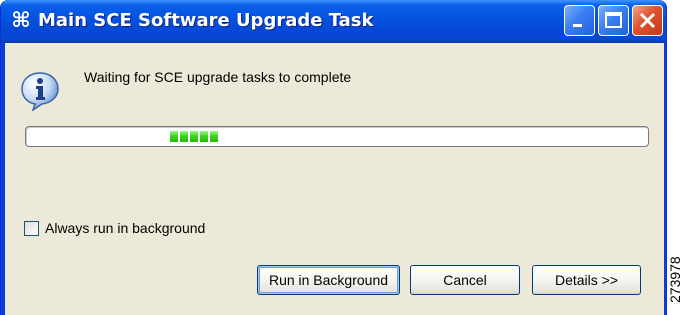  What do you see at coordinates (21, 20) in the screenshot?
I see `command-icon: ⌘` at bounding box center [21, 20].